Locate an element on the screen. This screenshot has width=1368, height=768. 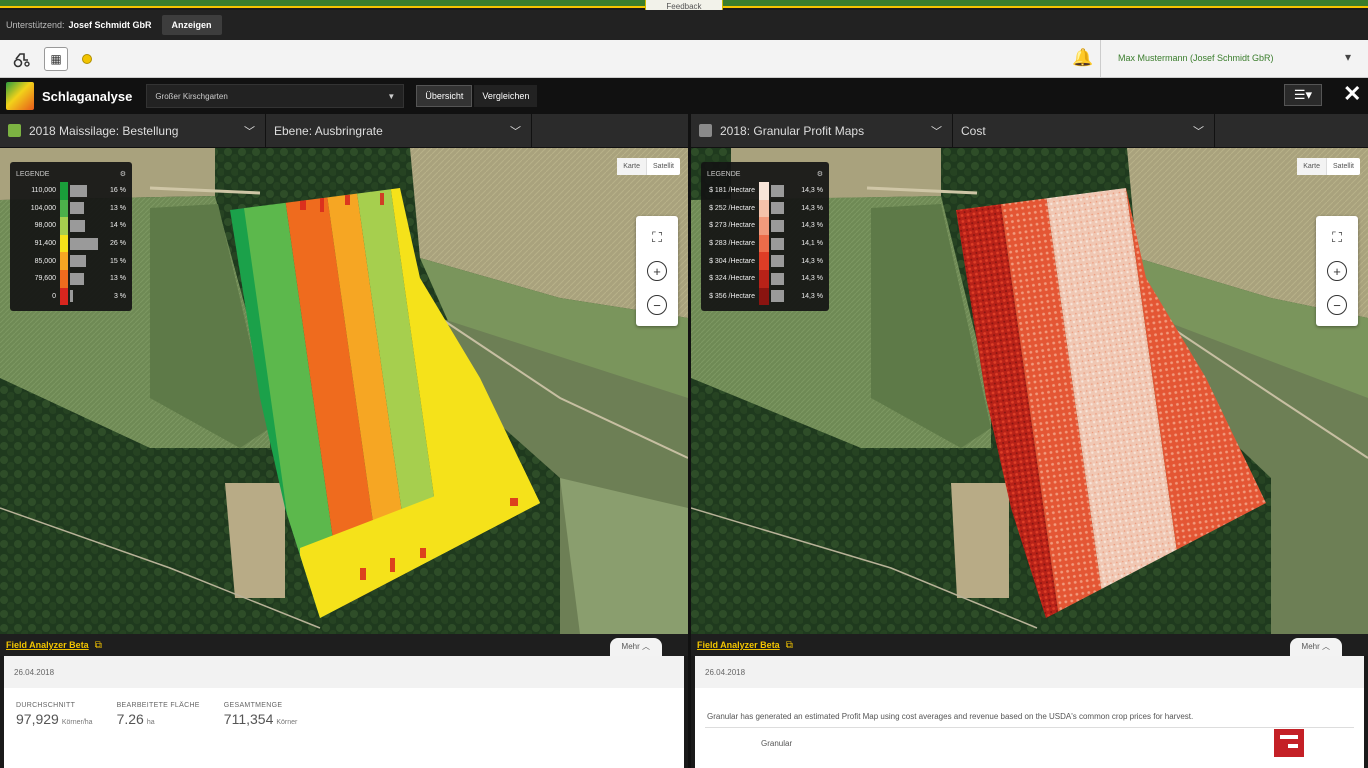
left-layer-swatch is located at coordinates (14, 130).